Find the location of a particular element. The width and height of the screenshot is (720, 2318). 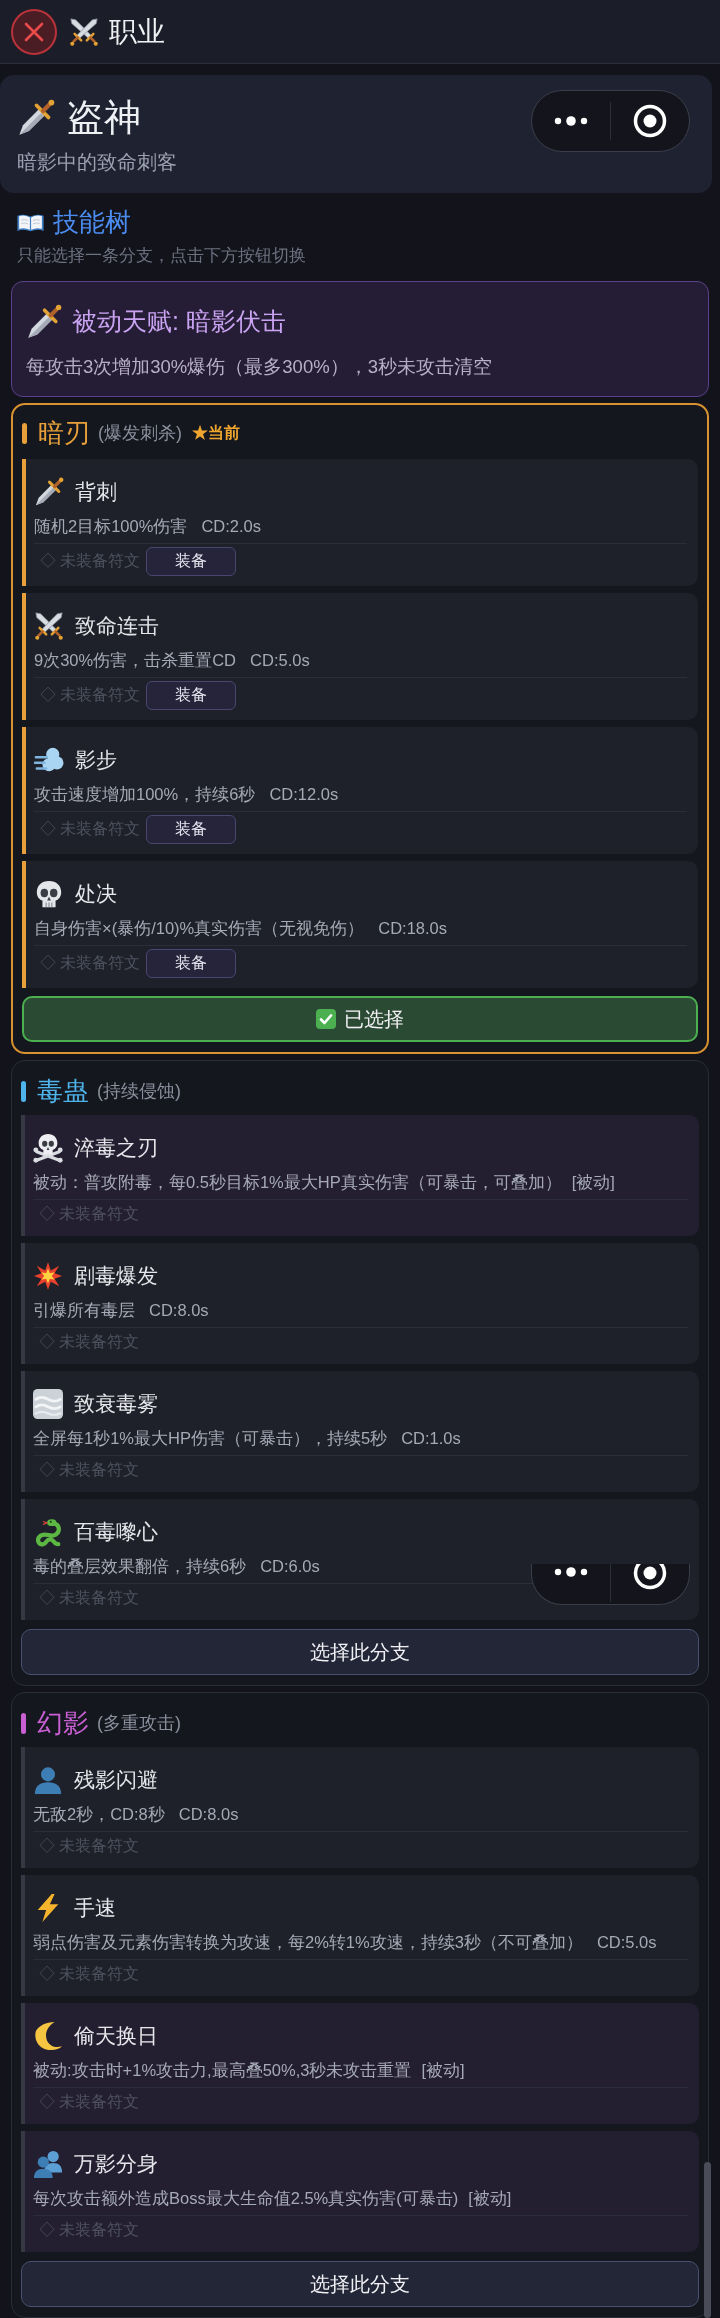

check-icon is located at coordinates (326, 1019).